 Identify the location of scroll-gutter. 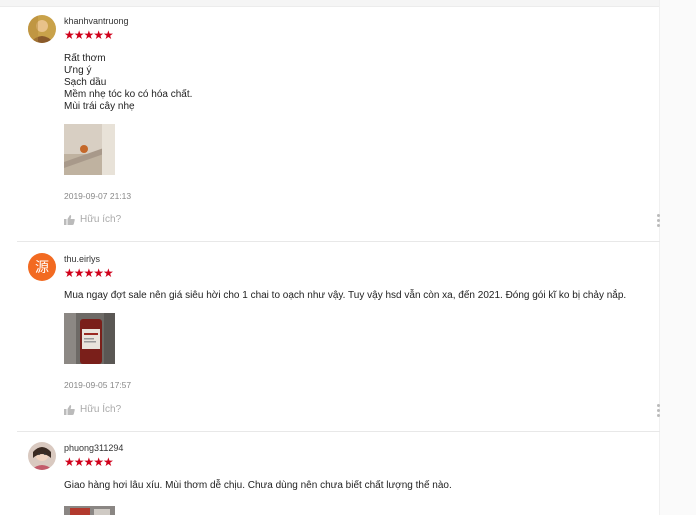
(677, 257).